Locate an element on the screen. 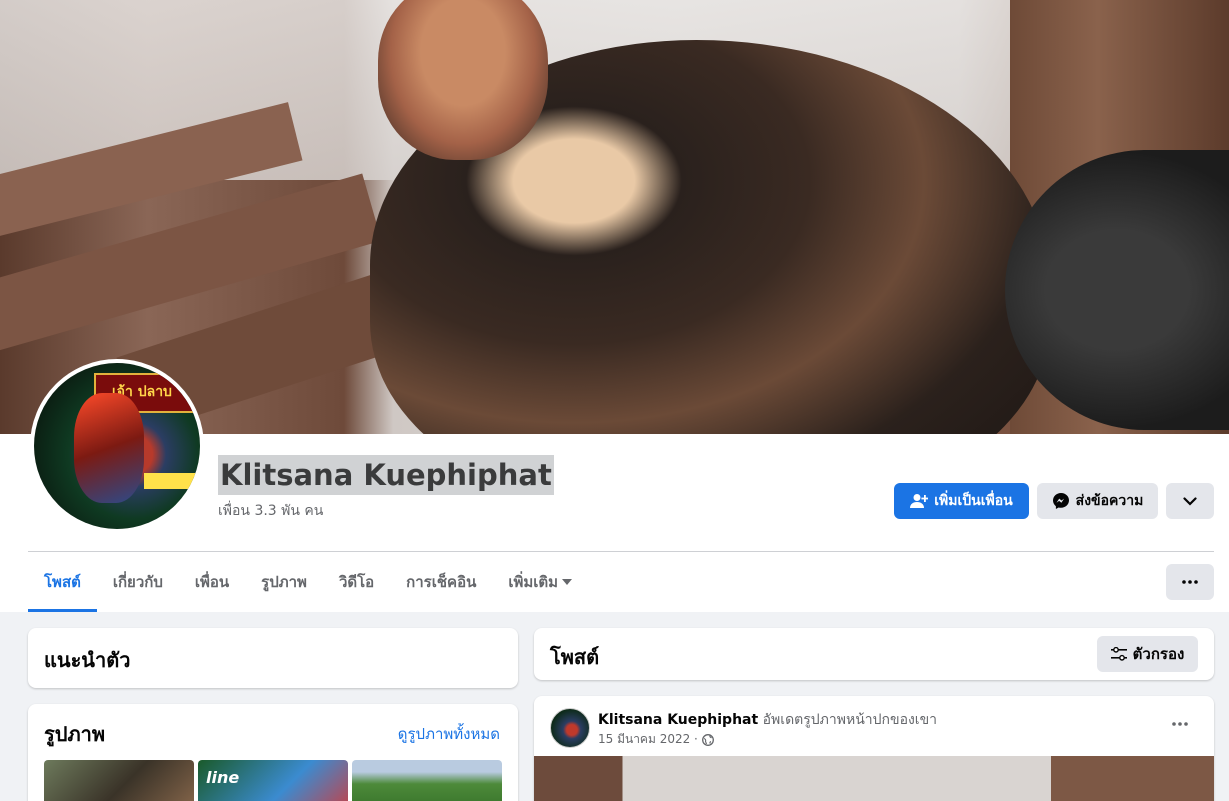 This screenshot has width=1229, height=801. tab-posts: โพสต์ is located at coordinates (62, 582).